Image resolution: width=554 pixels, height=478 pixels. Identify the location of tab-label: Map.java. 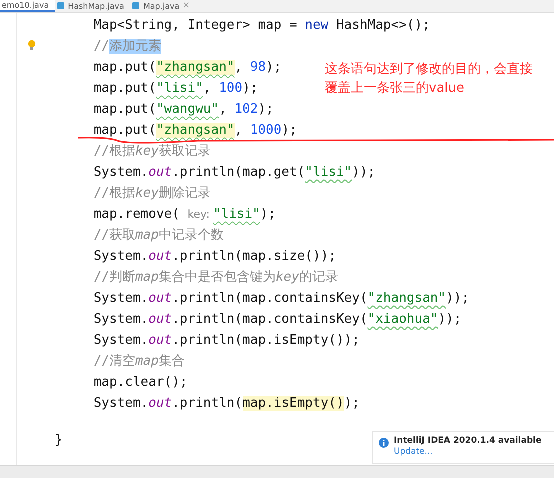
(161, 6).